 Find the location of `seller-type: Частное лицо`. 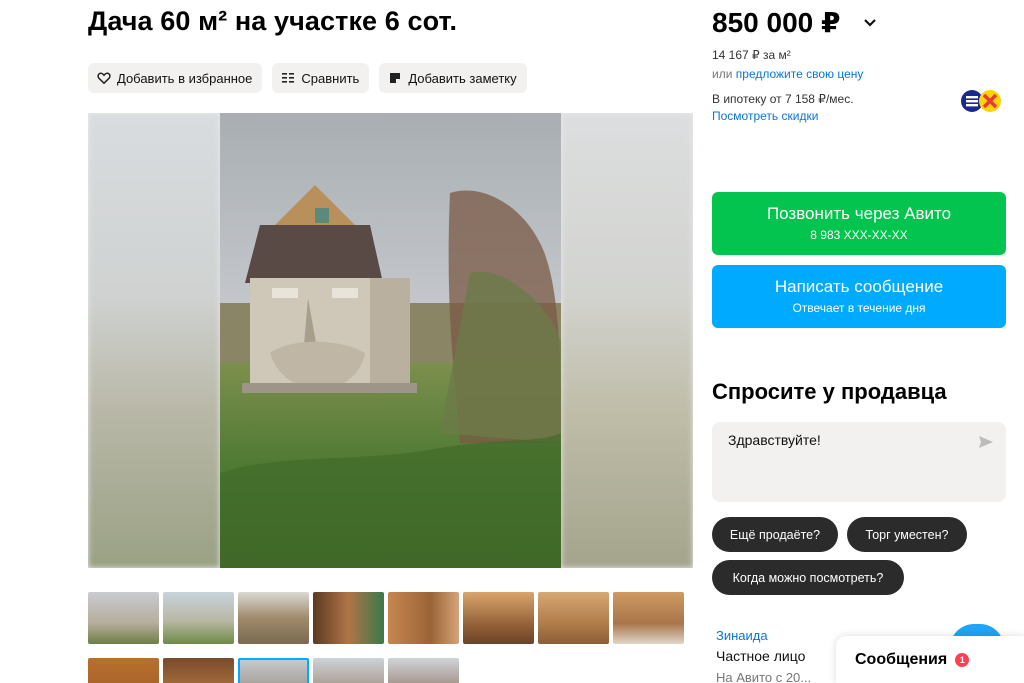

seller-type: Частное лицо is located at coordinates (761, 656).